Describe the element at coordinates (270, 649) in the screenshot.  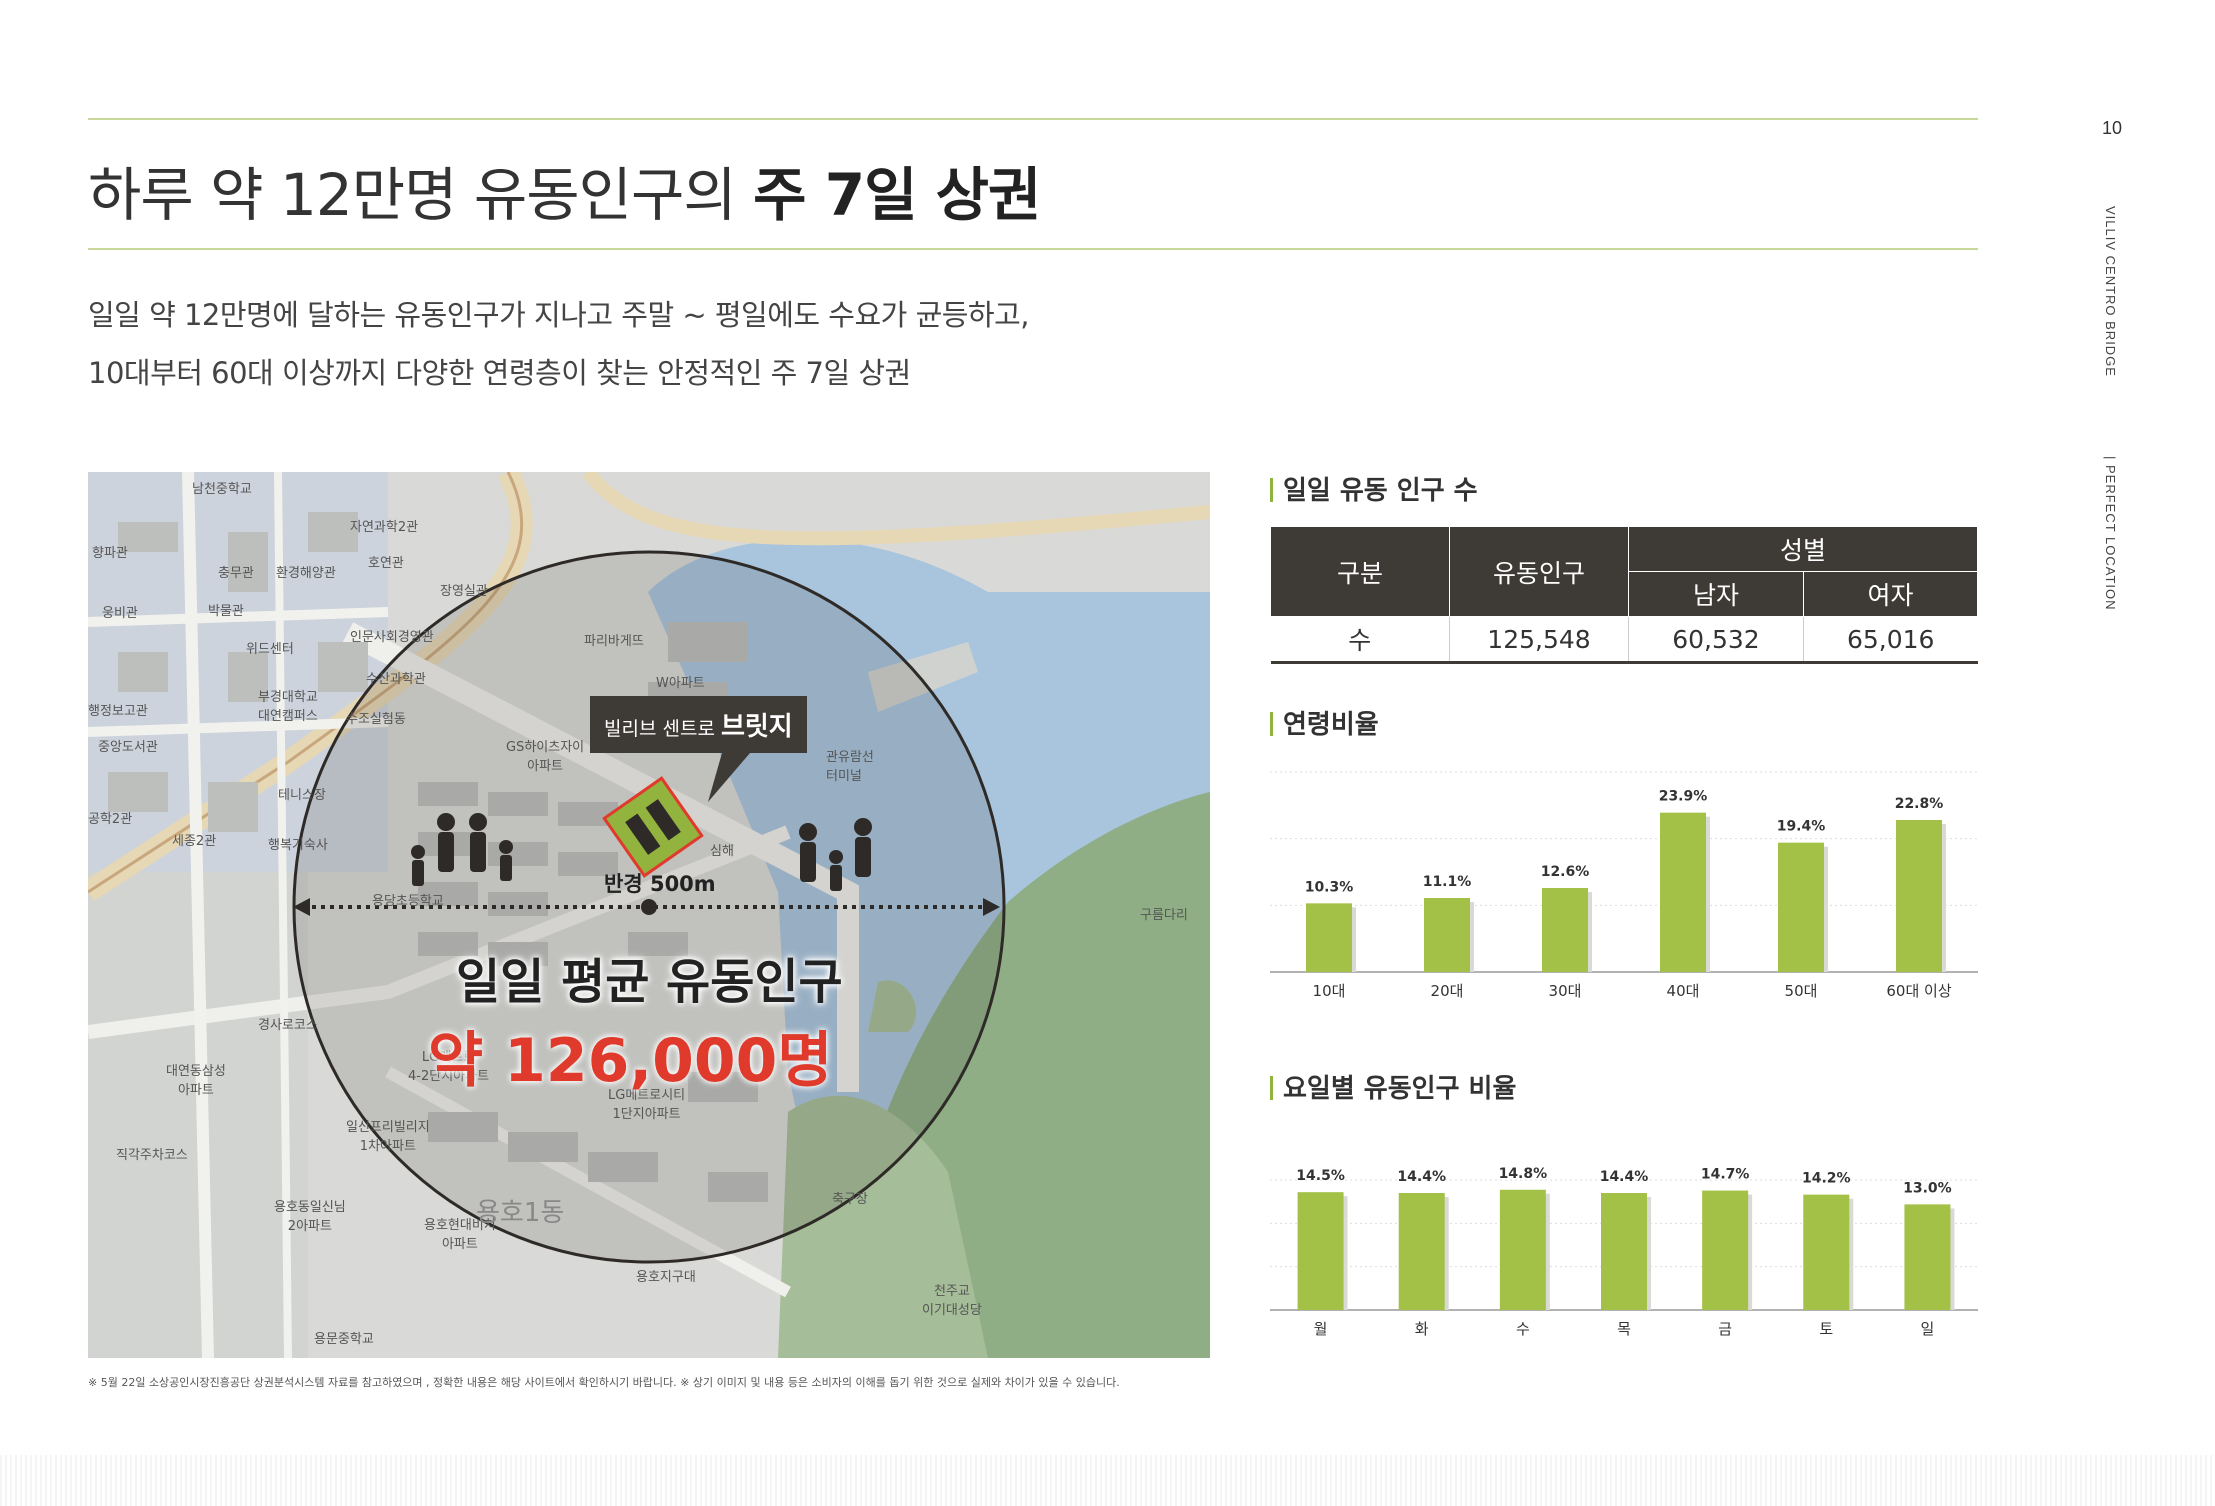
I see `map-label: 위드센터` at that location.